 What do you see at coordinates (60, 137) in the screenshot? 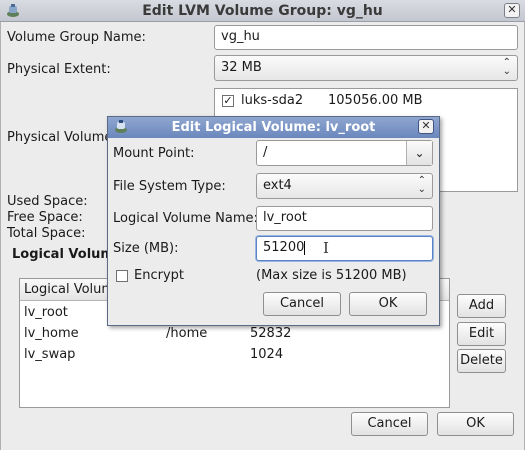
I see `pv-label: Physical Volume` at bounding box center [60, 137].